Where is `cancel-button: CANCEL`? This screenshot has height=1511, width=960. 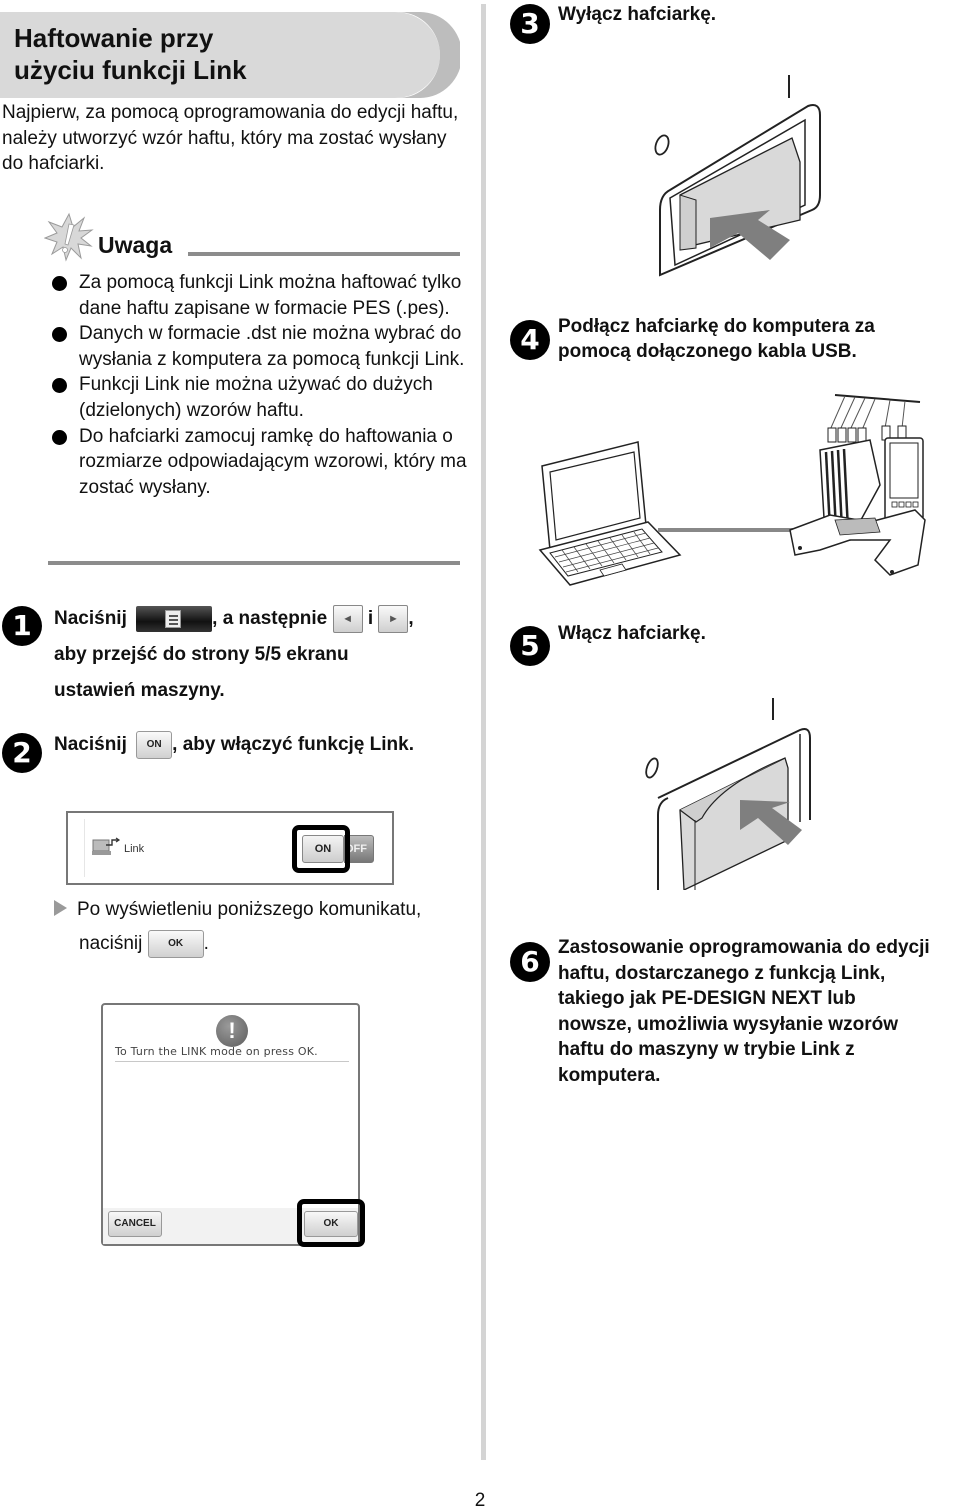 cancel-button: CANCEL is located at coordinates (135, 1224).